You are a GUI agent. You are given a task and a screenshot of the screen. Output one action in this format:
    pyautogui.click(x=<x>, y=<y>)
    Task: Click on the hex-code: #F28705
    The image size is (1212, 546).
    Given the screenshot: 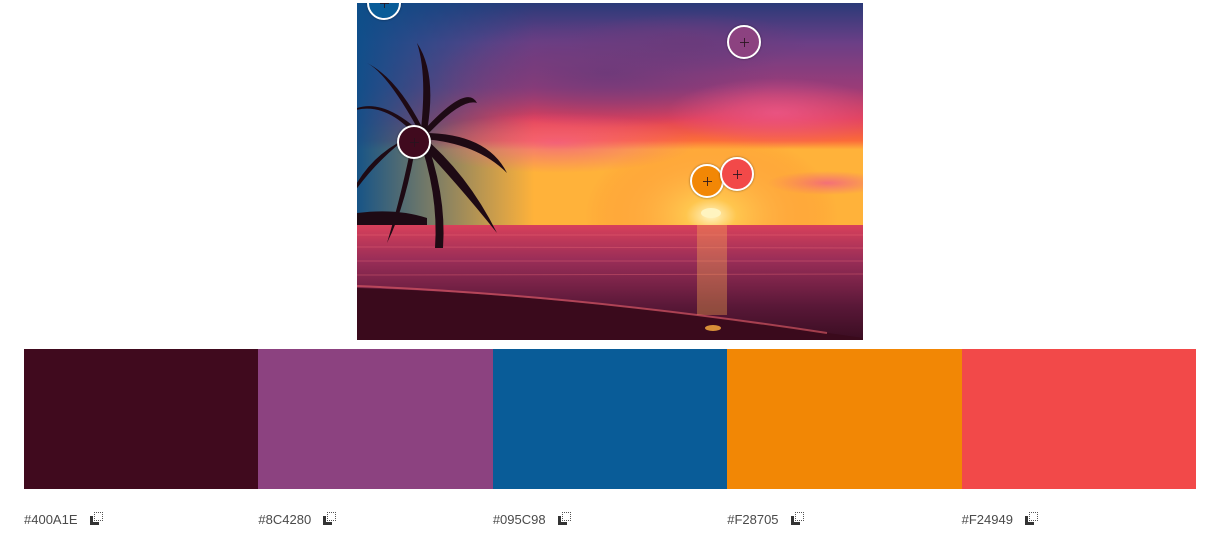 What is the action you would take?
    pyautogui.click(x=753, y=519)
    